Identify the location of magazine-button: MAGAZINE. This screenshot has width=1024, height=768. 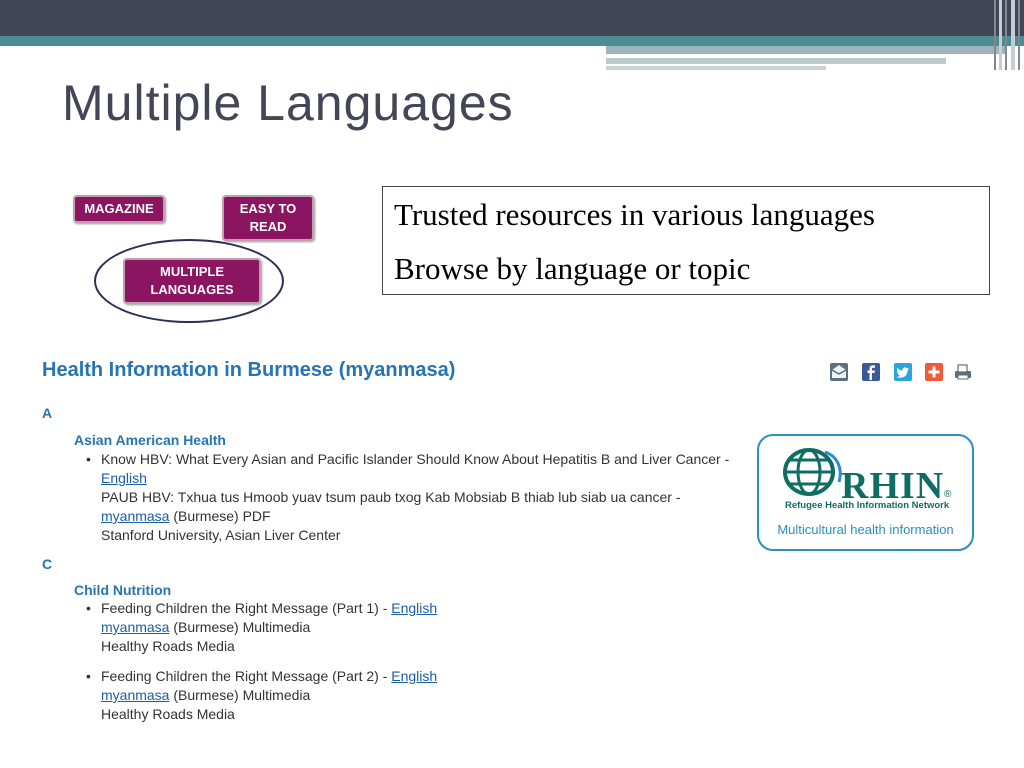
(119, 209).